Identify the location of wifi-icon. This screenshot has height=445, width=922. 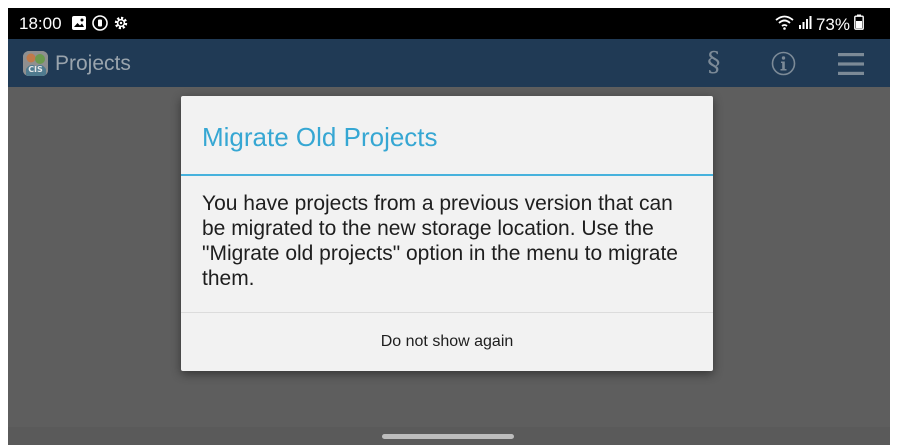
(784, 24).